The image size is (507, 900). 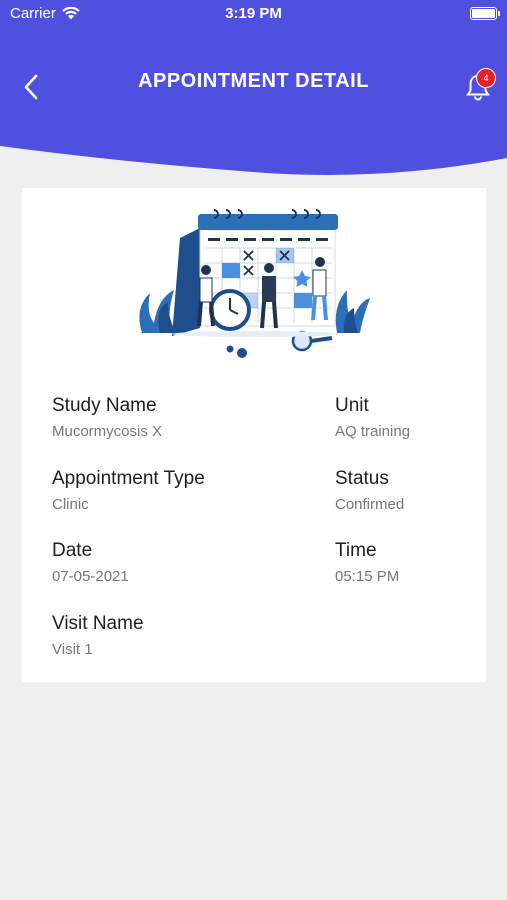 I want to click on appointment-type-field: Appointment Type Clinic, so click(x=128, y=491).